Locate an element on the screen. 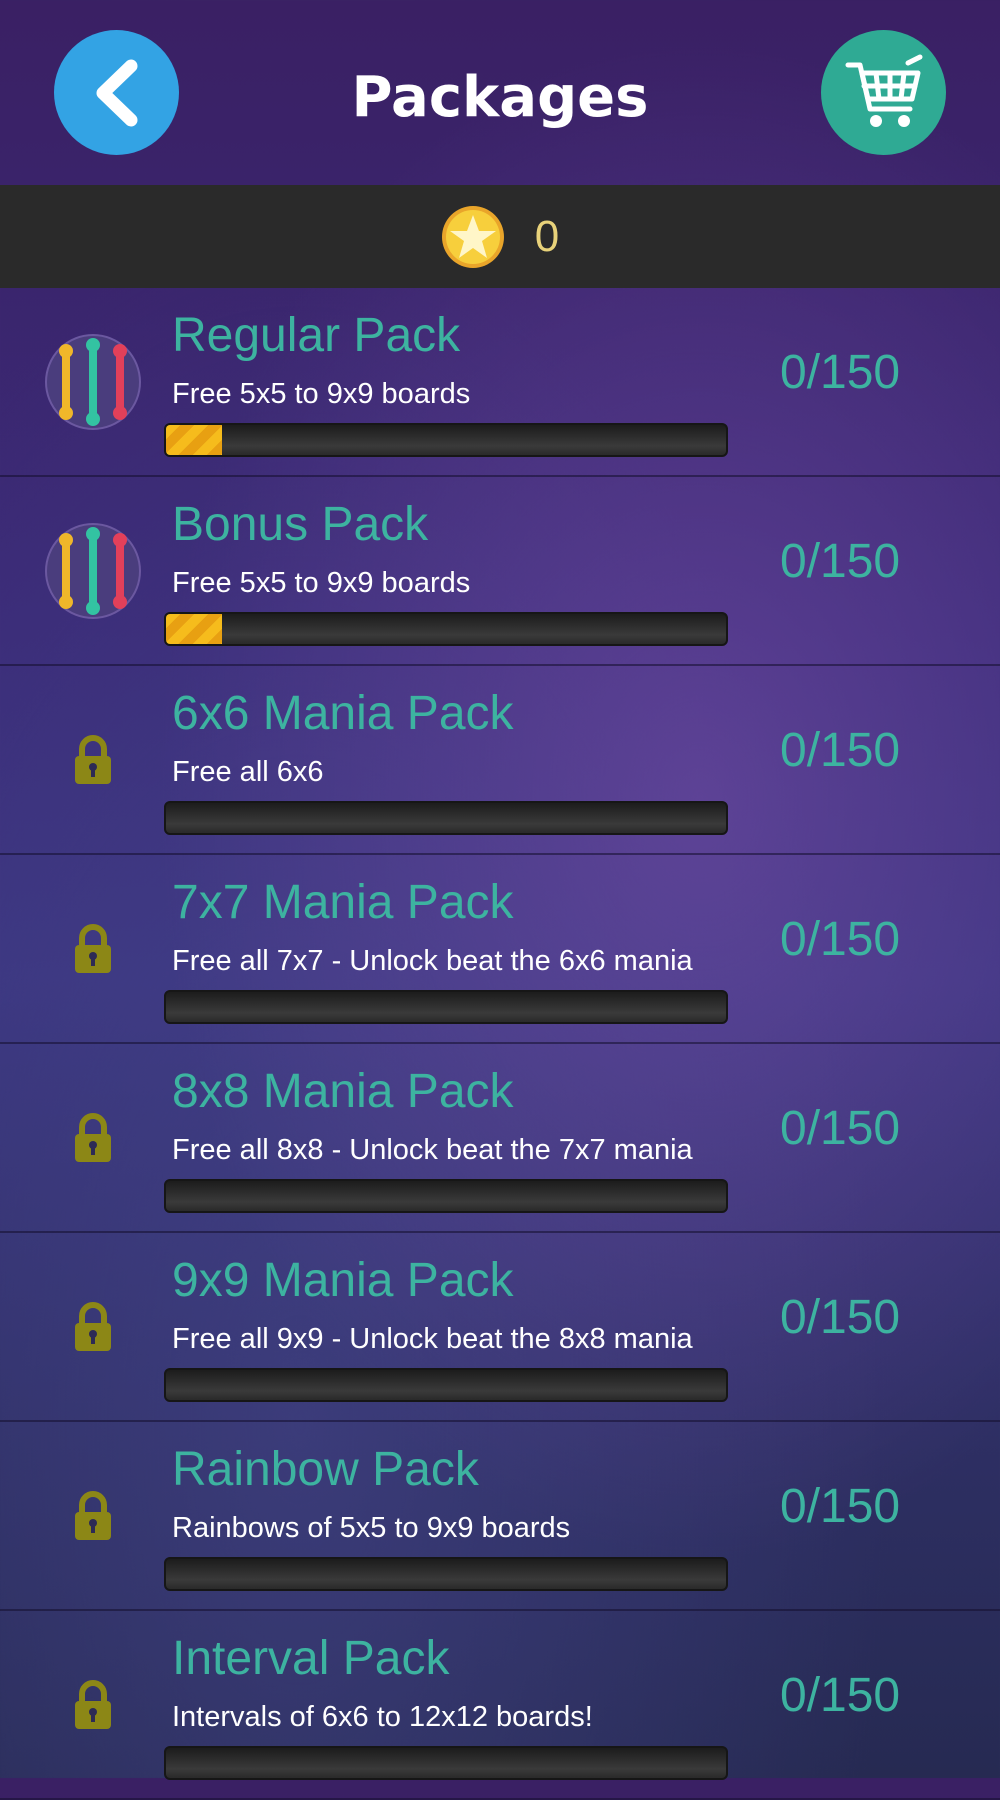 The image size is (1000, 1800). pack-description: Free all 7x7 - Unlock beat the 6x6 mania is located at coordinates (432, 961).